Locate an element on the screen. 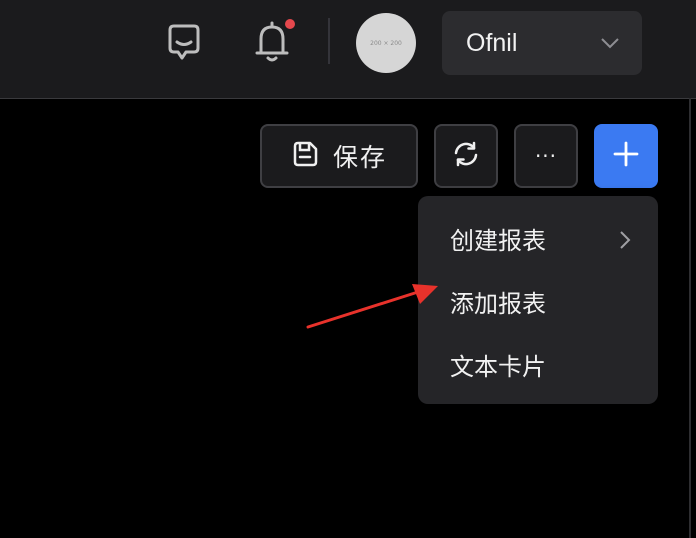 Image resolution: width=696 pixels, height=538 pixels. chevron-down-icon is located at coordinates (610, 44).